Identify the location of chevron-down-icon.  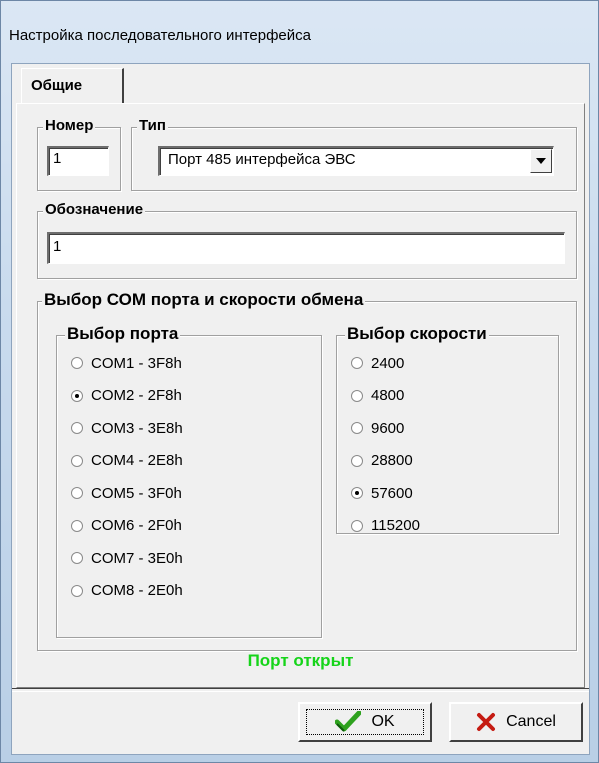
(541, 161).